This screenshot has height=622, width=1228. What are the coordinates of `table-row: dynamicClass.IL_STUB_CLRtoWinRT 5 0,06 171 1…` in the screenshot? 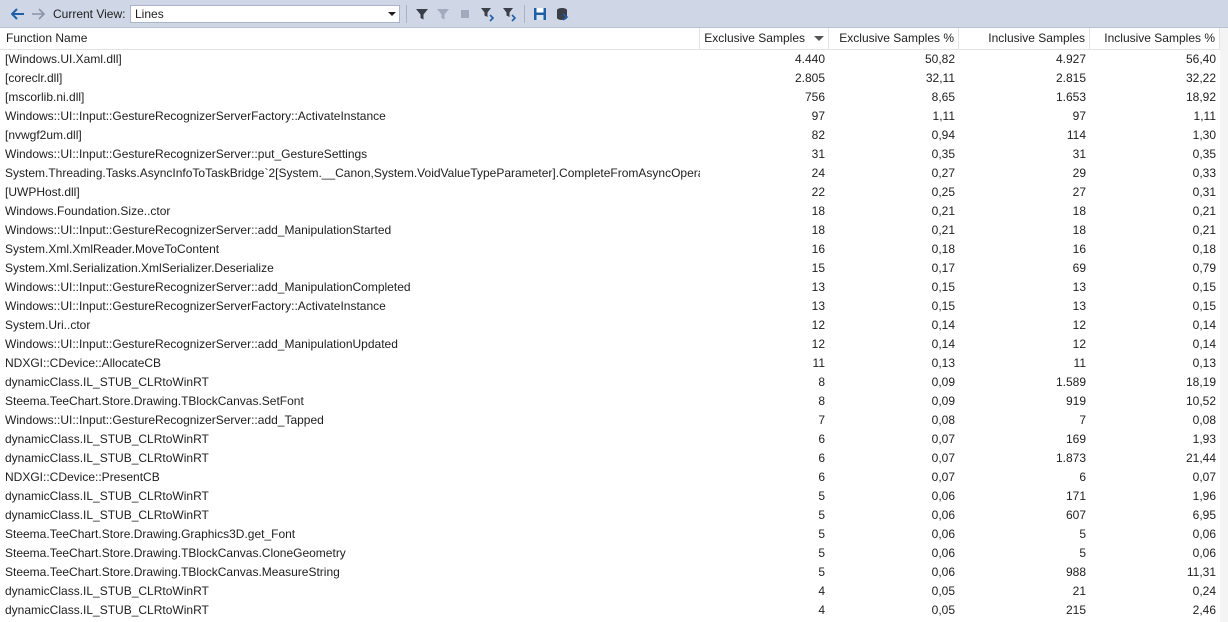 It's located at (614, 496).